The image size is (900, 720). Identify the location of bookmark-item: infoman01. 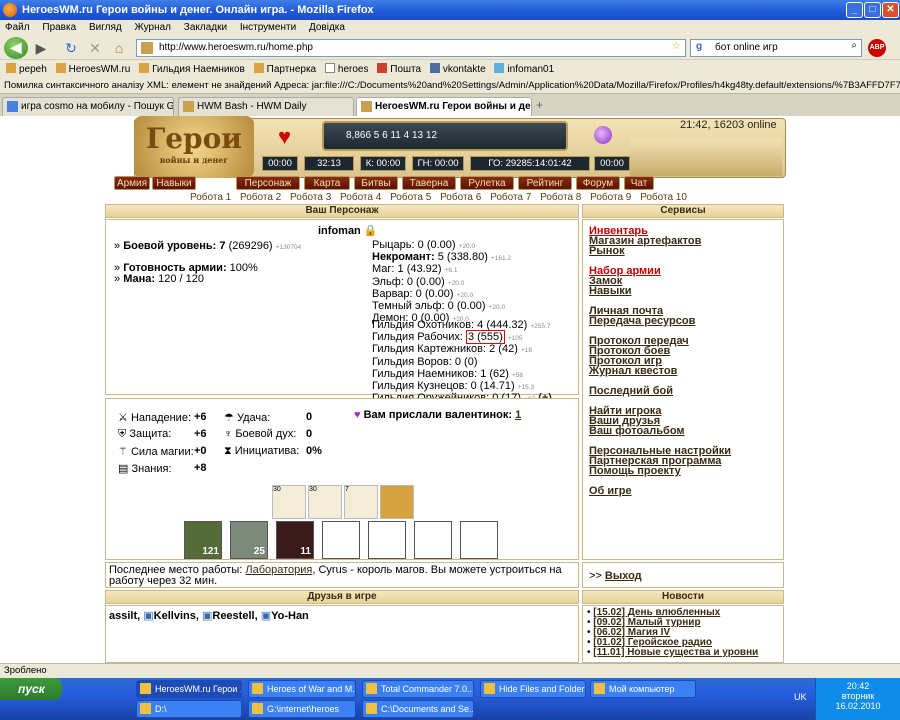
(524, 69).